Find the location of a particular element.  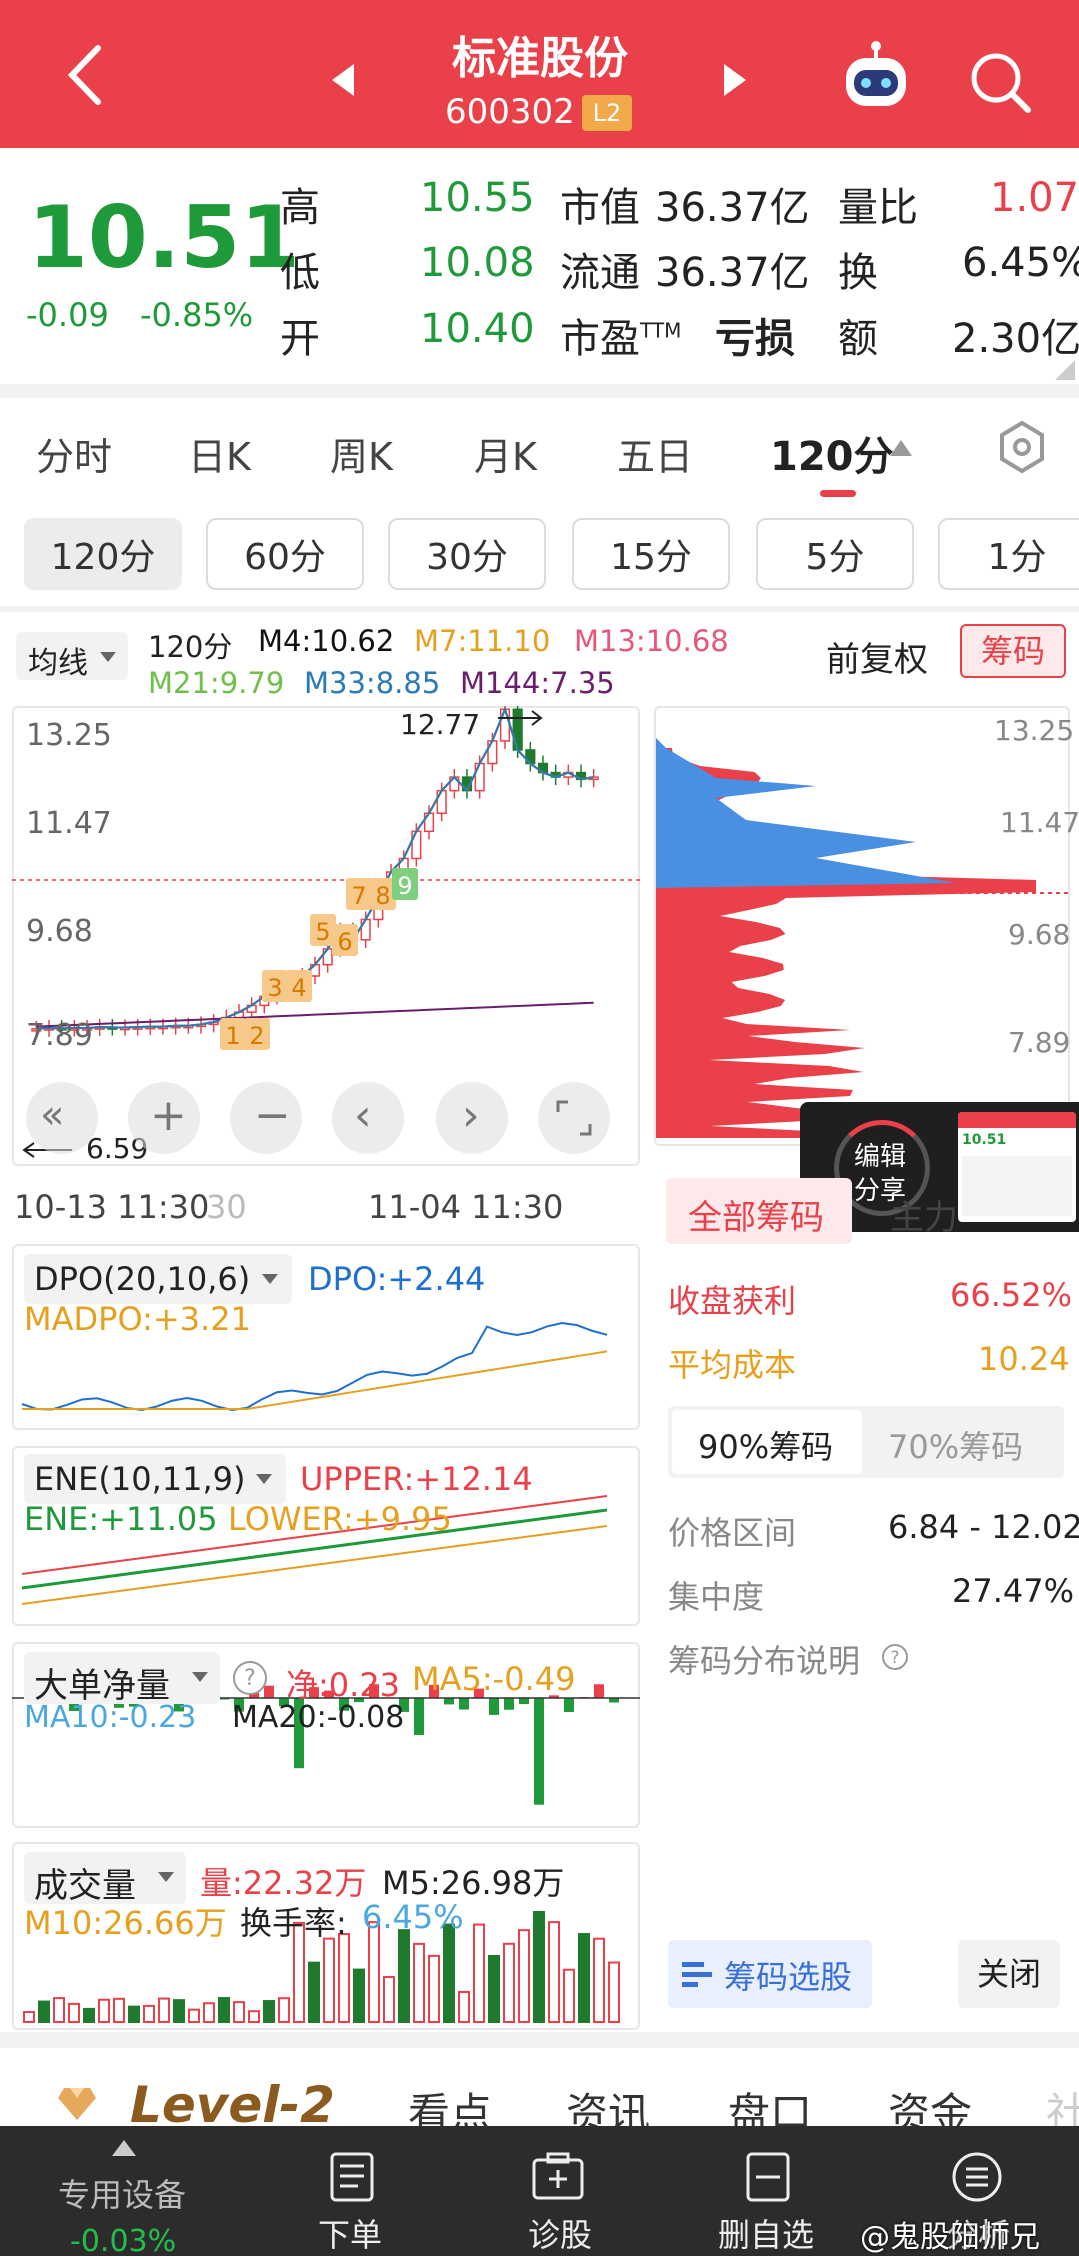

dropdown-icon is located at coordinates (264, 1479).